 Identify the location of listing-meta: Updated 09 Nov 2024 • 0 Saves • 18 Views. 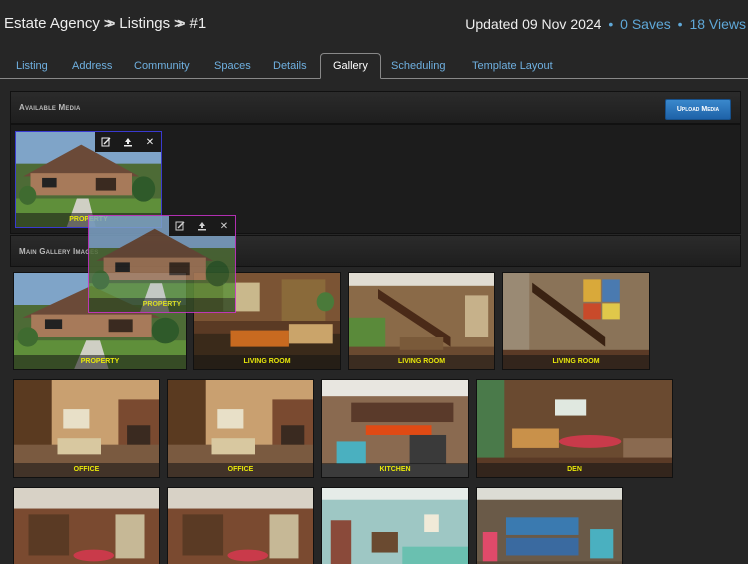
(605, 24).